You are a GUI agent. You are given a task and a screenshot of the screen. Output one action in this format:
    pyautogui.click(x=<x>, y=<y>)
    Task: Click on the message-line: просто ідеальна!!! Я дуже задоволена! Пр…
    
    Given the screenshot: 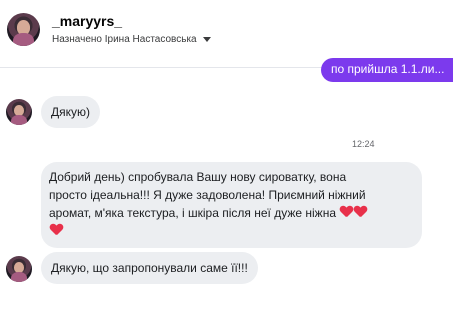 What is the action you would take?
    pyautogui.click(x=207, y=195)
    